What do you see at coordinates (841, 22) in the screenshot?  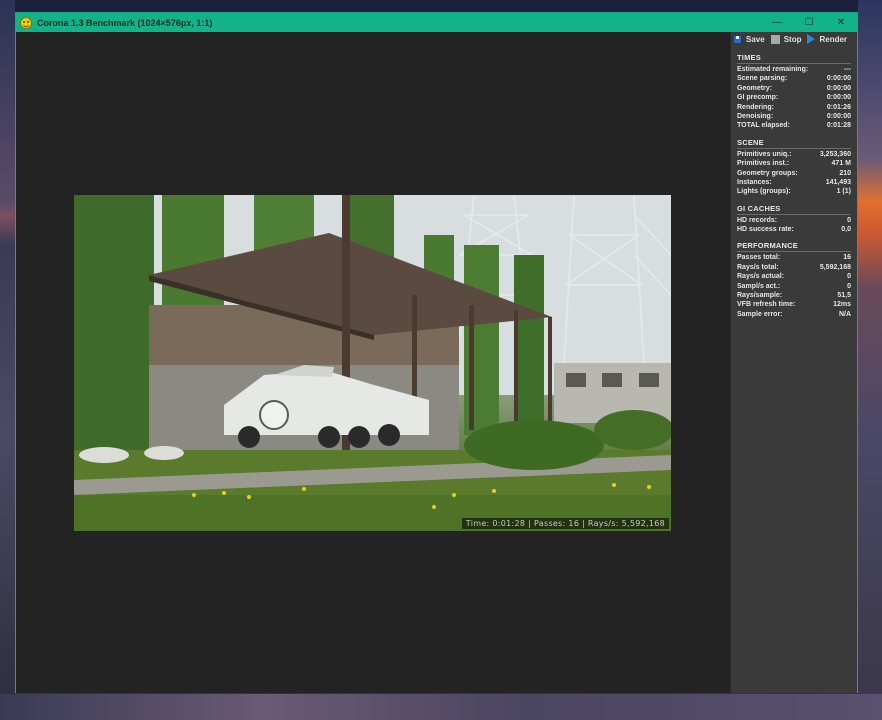 I see `close-button: ✕` at bounding box center [841, 22].